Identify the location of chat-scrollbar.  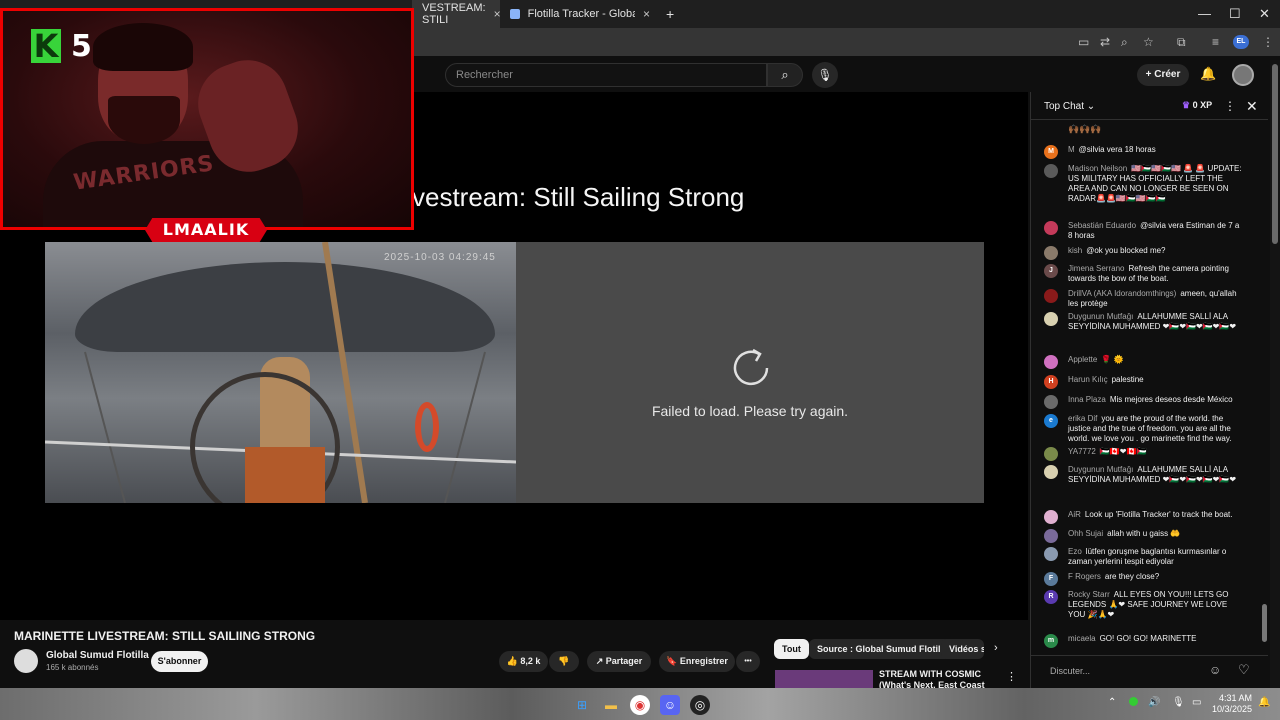
(1264, 623).